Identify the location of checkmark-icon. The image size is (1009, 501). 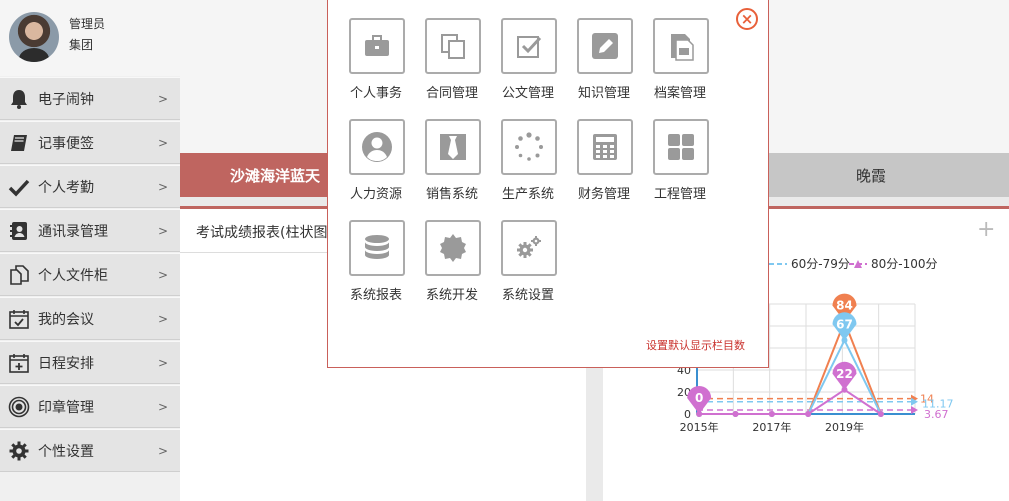
(19, 187).